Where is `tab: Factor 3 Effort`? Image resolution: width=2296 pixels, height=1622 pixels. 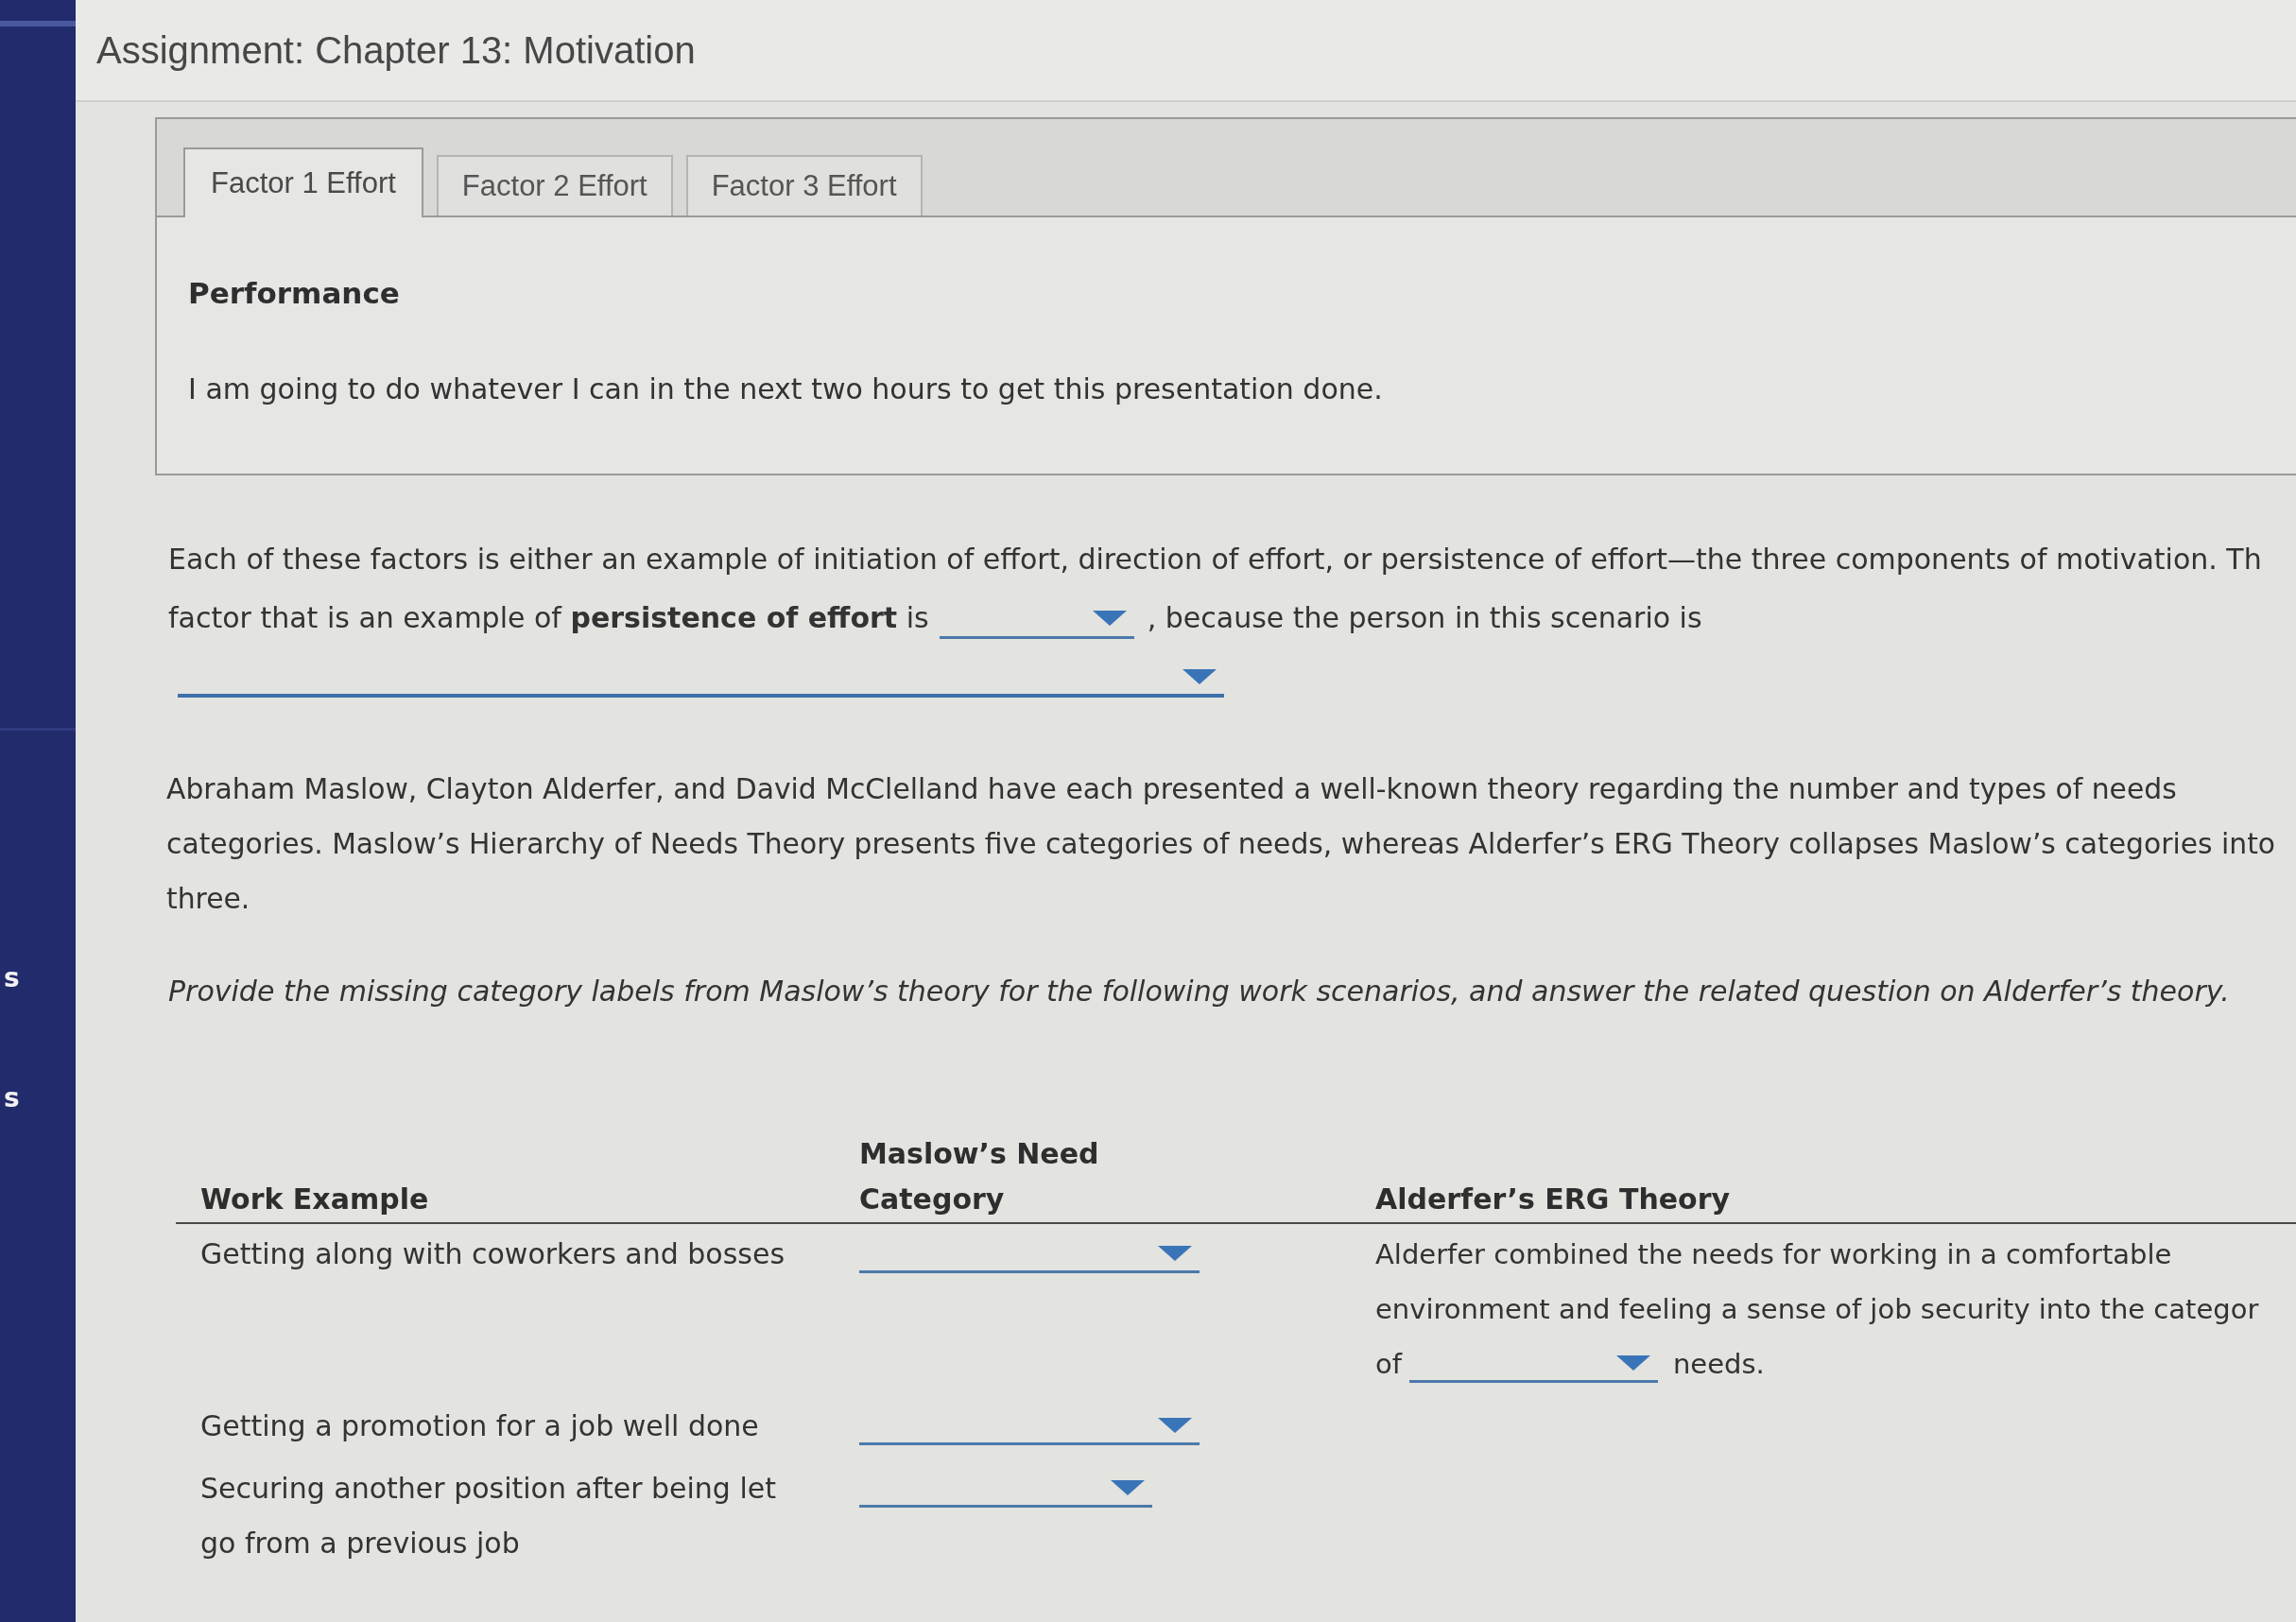
tab: Factor 3 Effort is located at coordinates (804, 185).